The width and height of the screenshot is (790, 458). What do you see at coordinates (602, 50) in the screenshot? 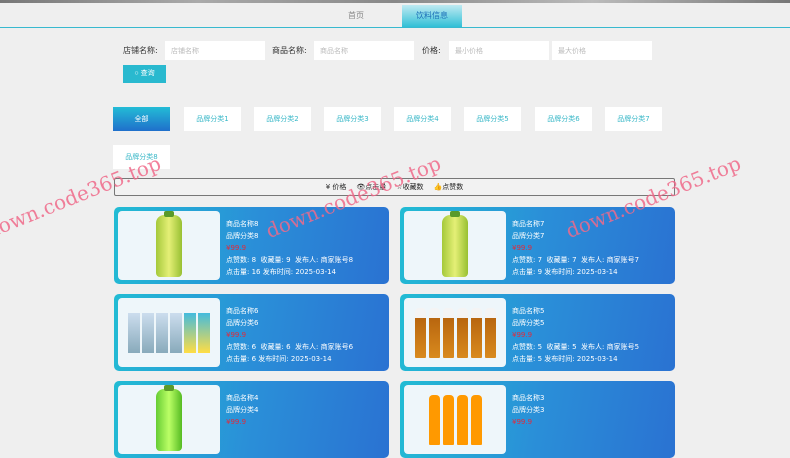
I see `max-price-input` at bounding box center [602, 50].